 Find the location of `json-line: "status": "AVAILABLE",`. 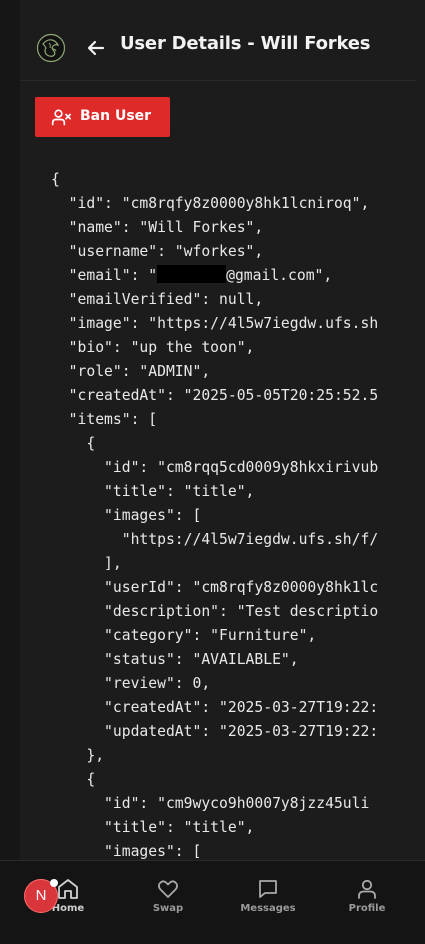

json-line: "status": "AVAILABLE", is located at coordinates (175, 659).